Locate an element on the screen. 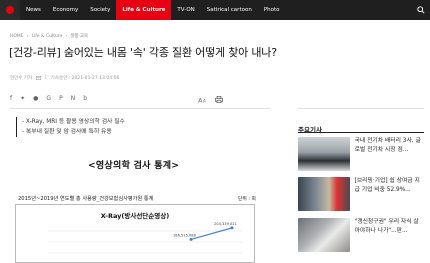 This screenshot has height=263, width=430. chart-unit: 단위 : 회 is located at coordinates (247, 199).